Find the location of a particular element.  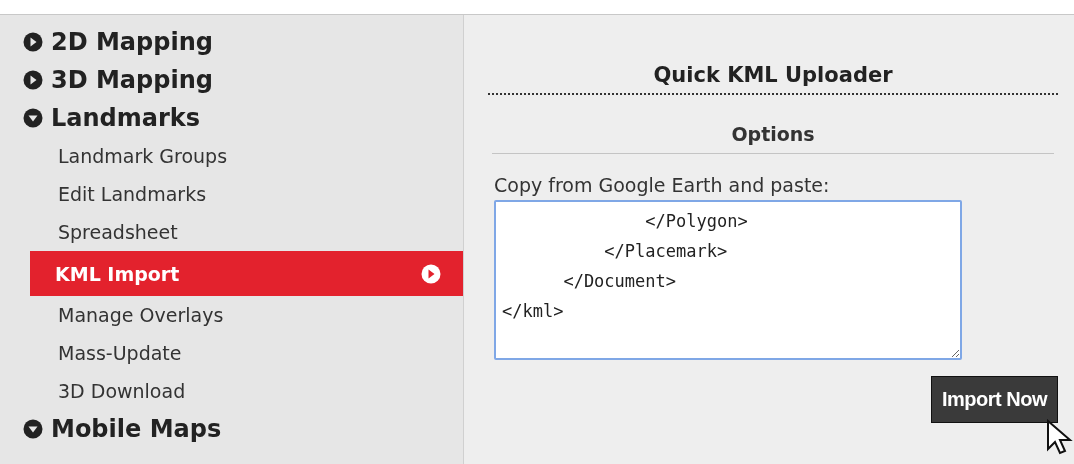

menu-item: Spreadsheet is located at coordinates (246, 232).